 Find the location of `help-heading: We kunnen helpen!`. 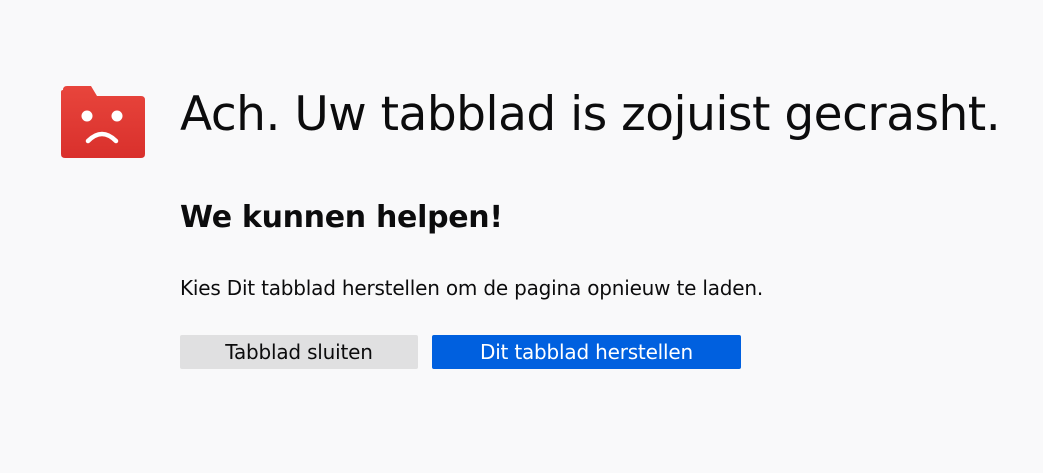

help-heading: We kunnen helpen! is located at coordinates (341, 217).